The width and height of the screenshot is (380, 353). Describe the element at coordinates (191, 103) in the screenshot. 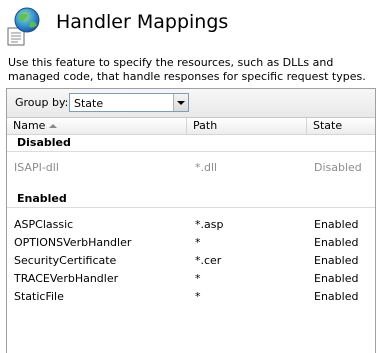

I see `group-by-toolbar: Group by: State` at that location.